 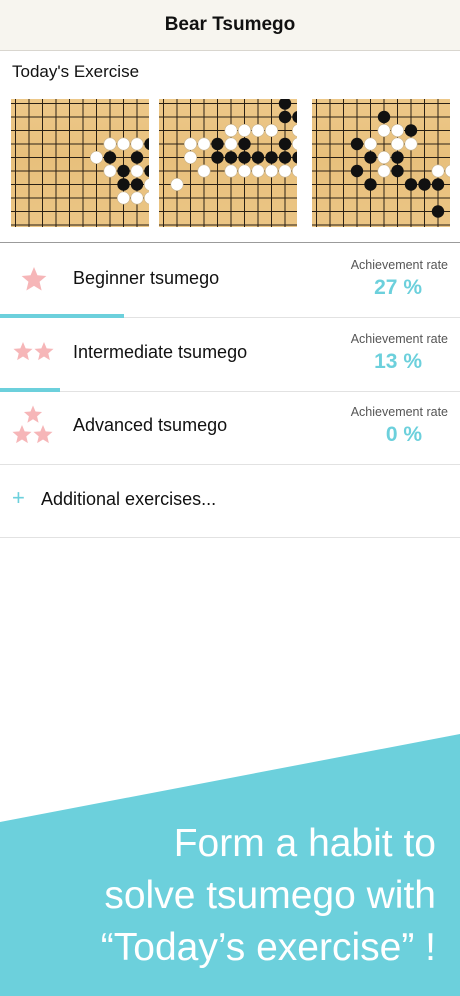 I want to click on navigation-bar: Bear Tsumego, so click(x=230, y=25).